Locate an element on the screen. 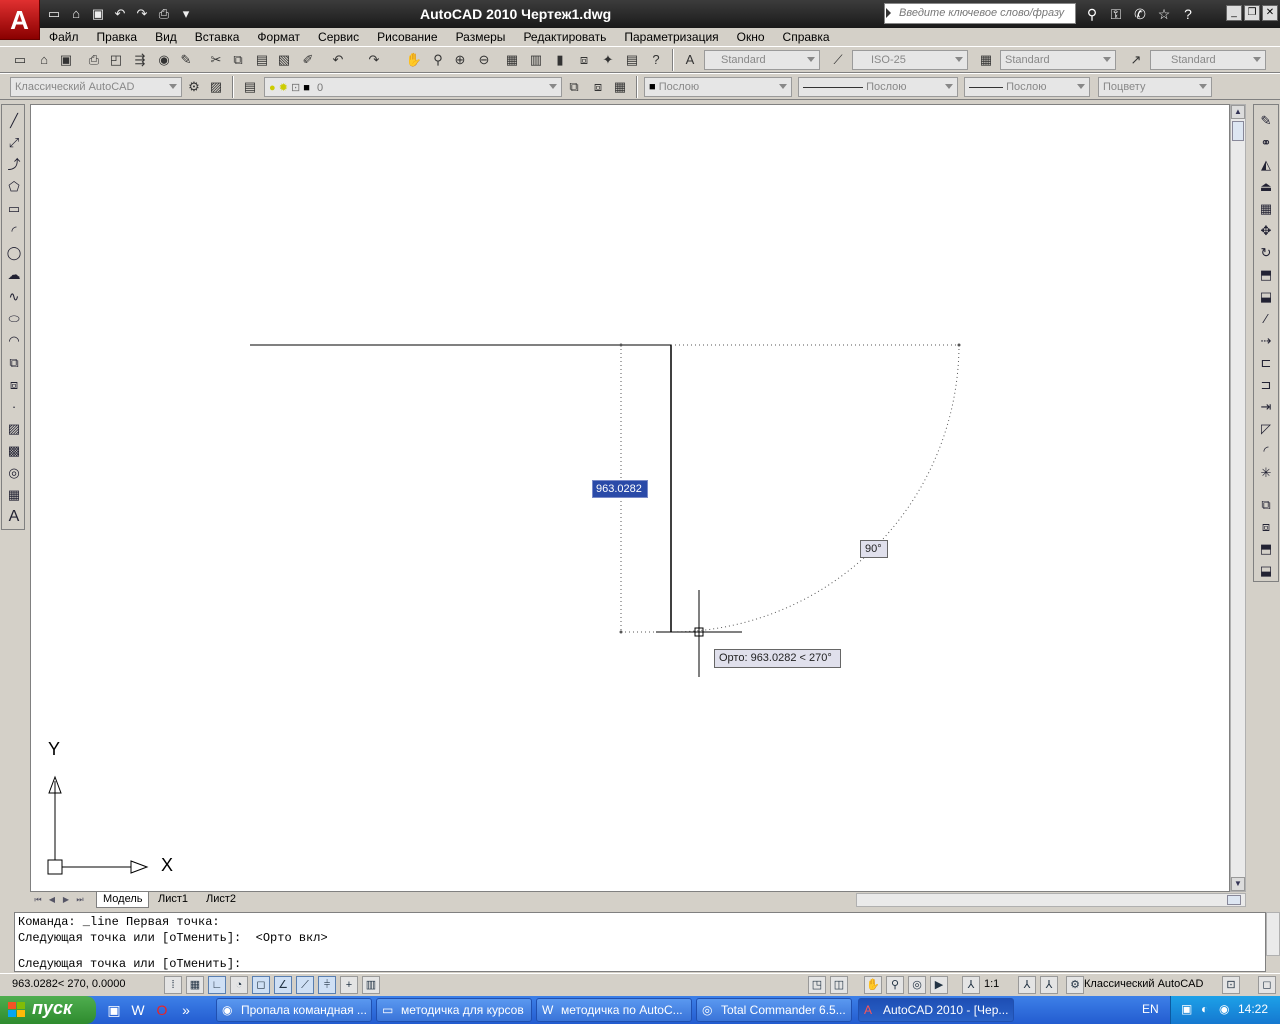  chamfer-icon: ◸ is located at coordinates (1266, 429).